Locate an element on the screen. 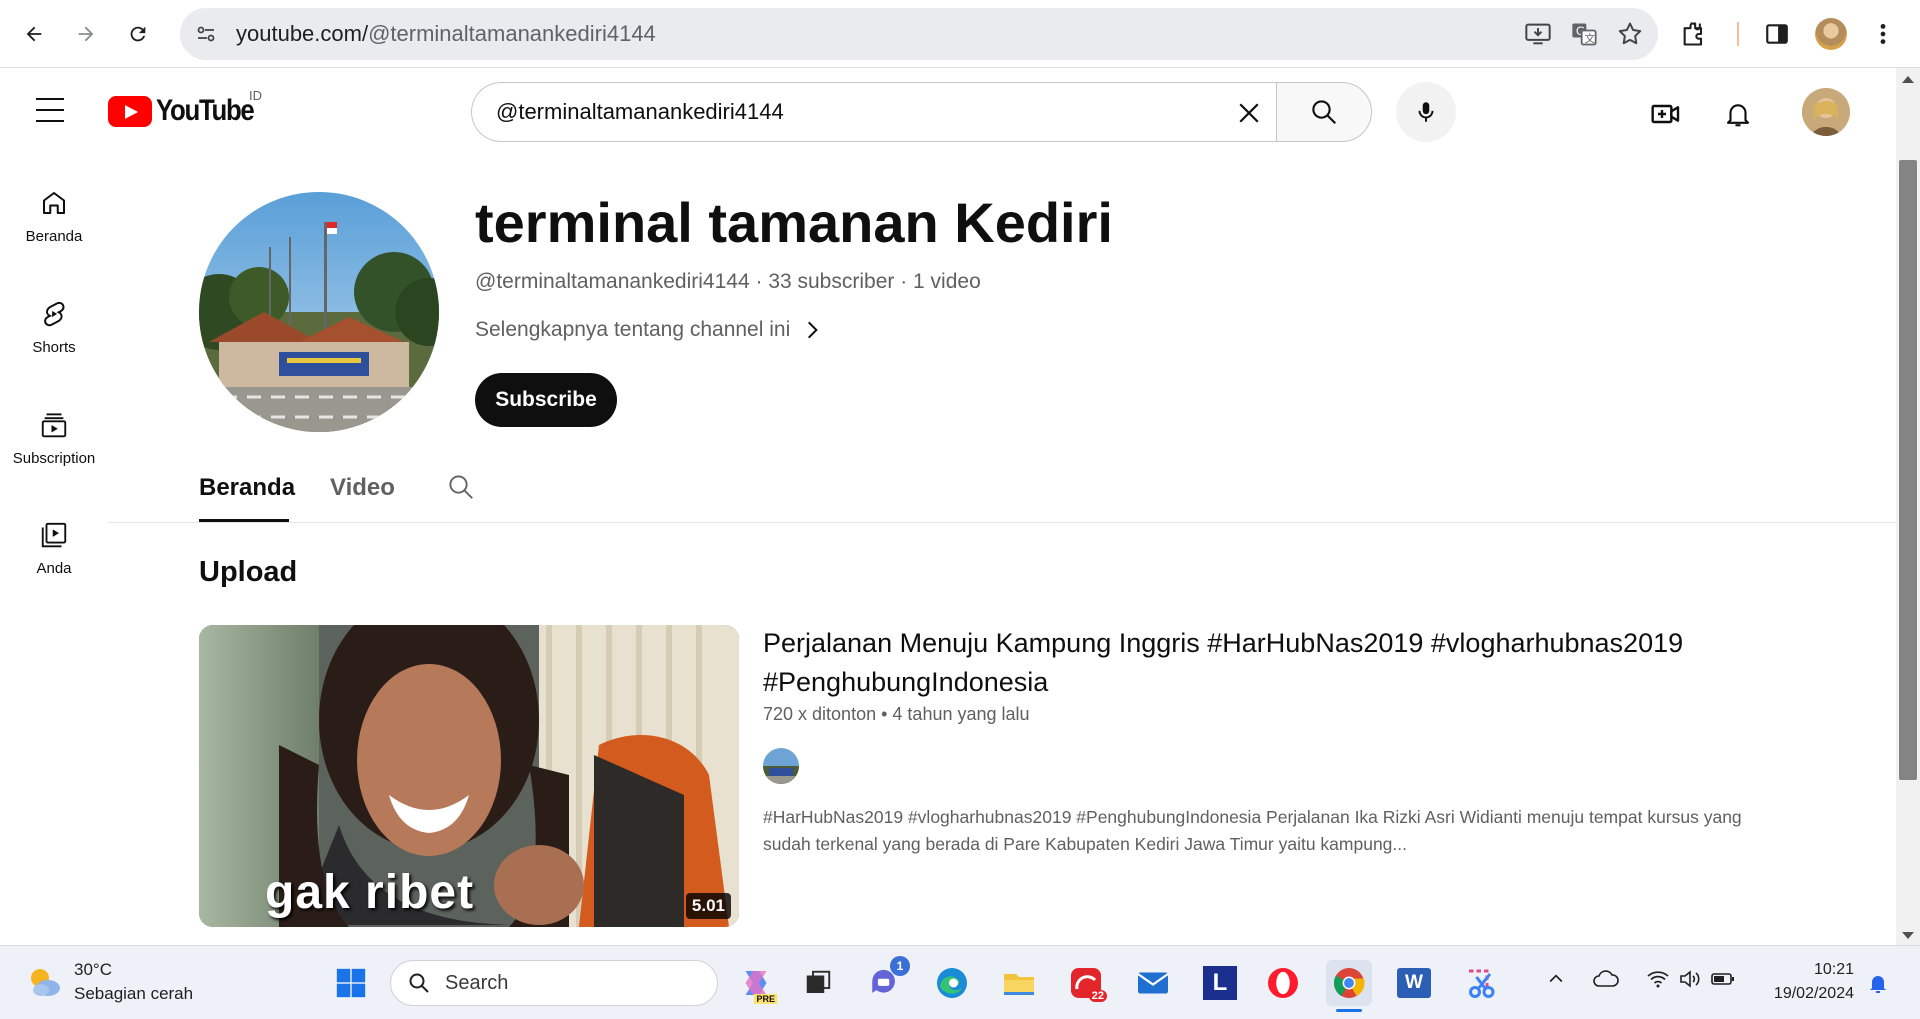 The width and height of the screenshot is (1920, 1019). taskbar-l-app: L is located at coordinates (1220, 983).